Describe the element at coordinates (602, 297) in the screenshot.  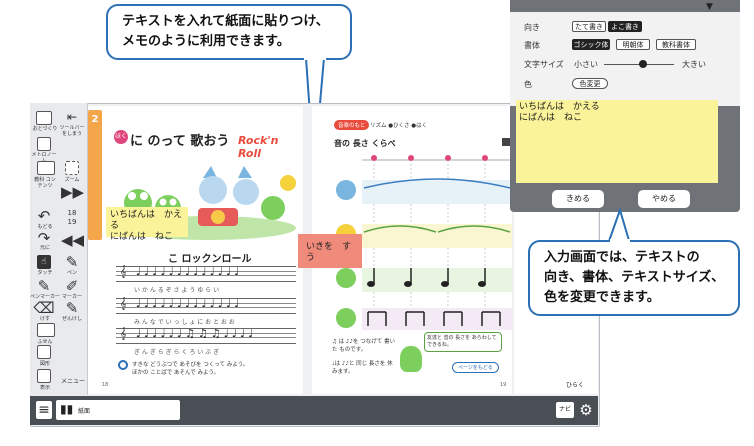
I see `callout-right-line3: 色を変更できます。` at that location.